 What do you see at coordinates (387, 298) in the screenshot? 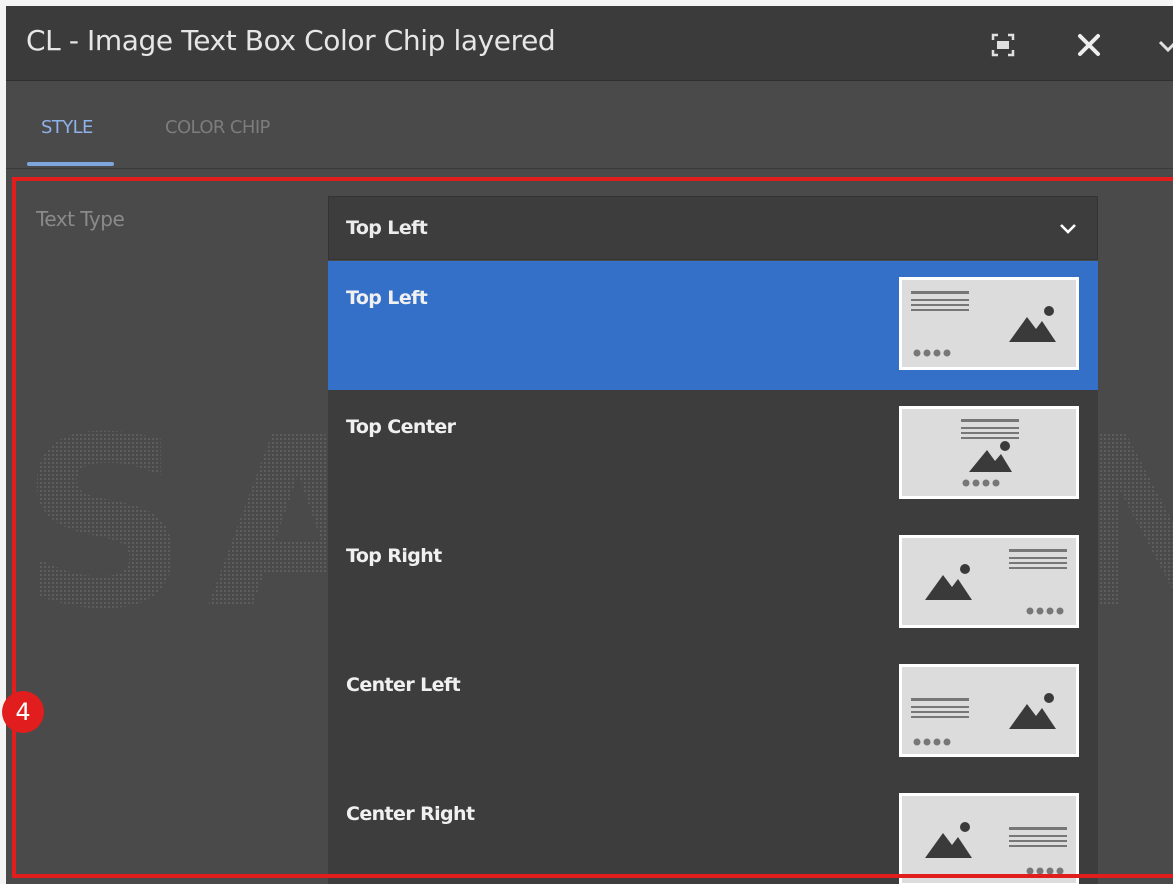
I see `option-label: Top Left` at bounding box center [387, 298].